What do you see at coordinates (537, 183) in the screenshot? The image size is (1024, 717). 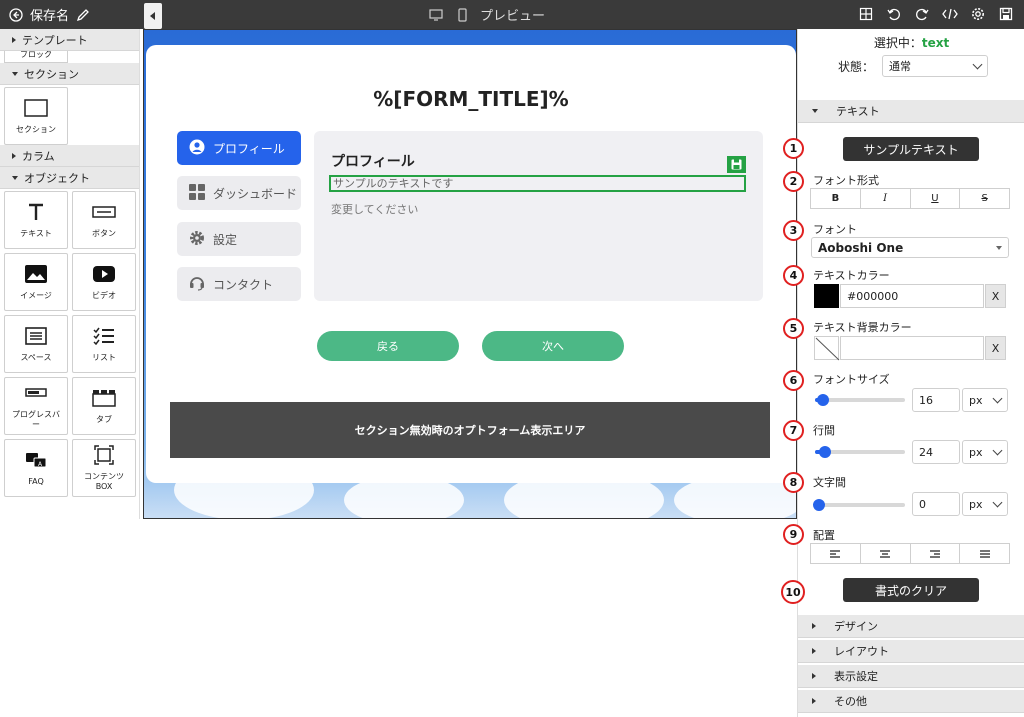 I see `selected-text-element: サンプルのテキストです` at bounding box center [537, 183].